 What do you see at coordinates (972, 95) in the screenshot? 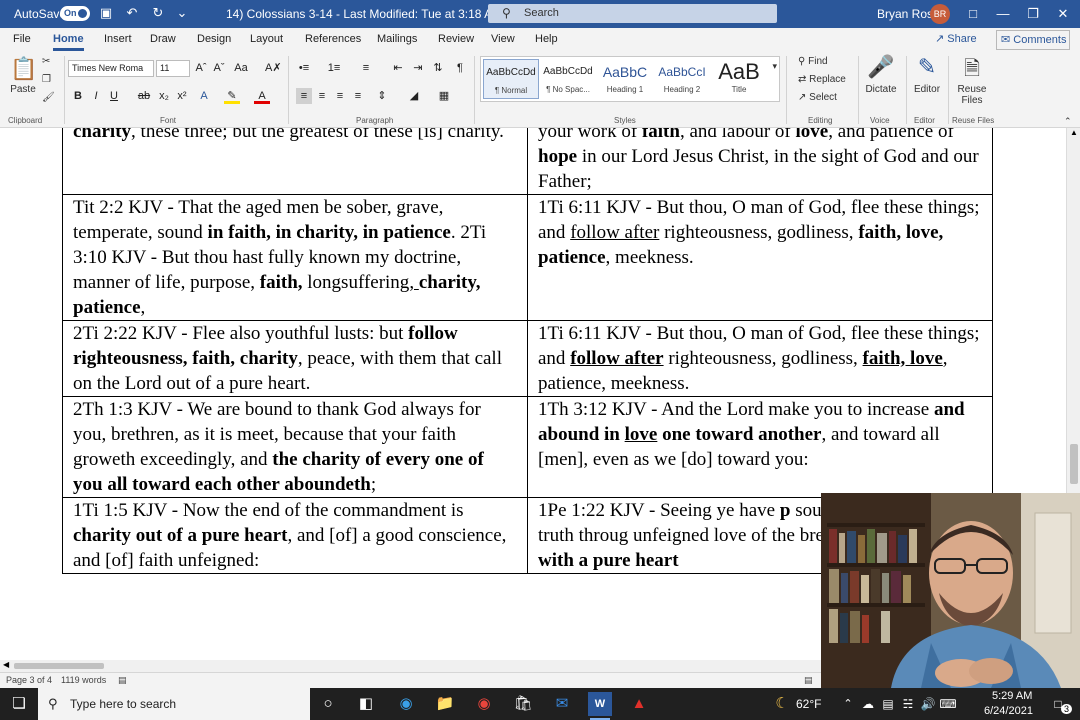
I see `reuse-files-button: Reuse Files` at bounding box center [972, 95].